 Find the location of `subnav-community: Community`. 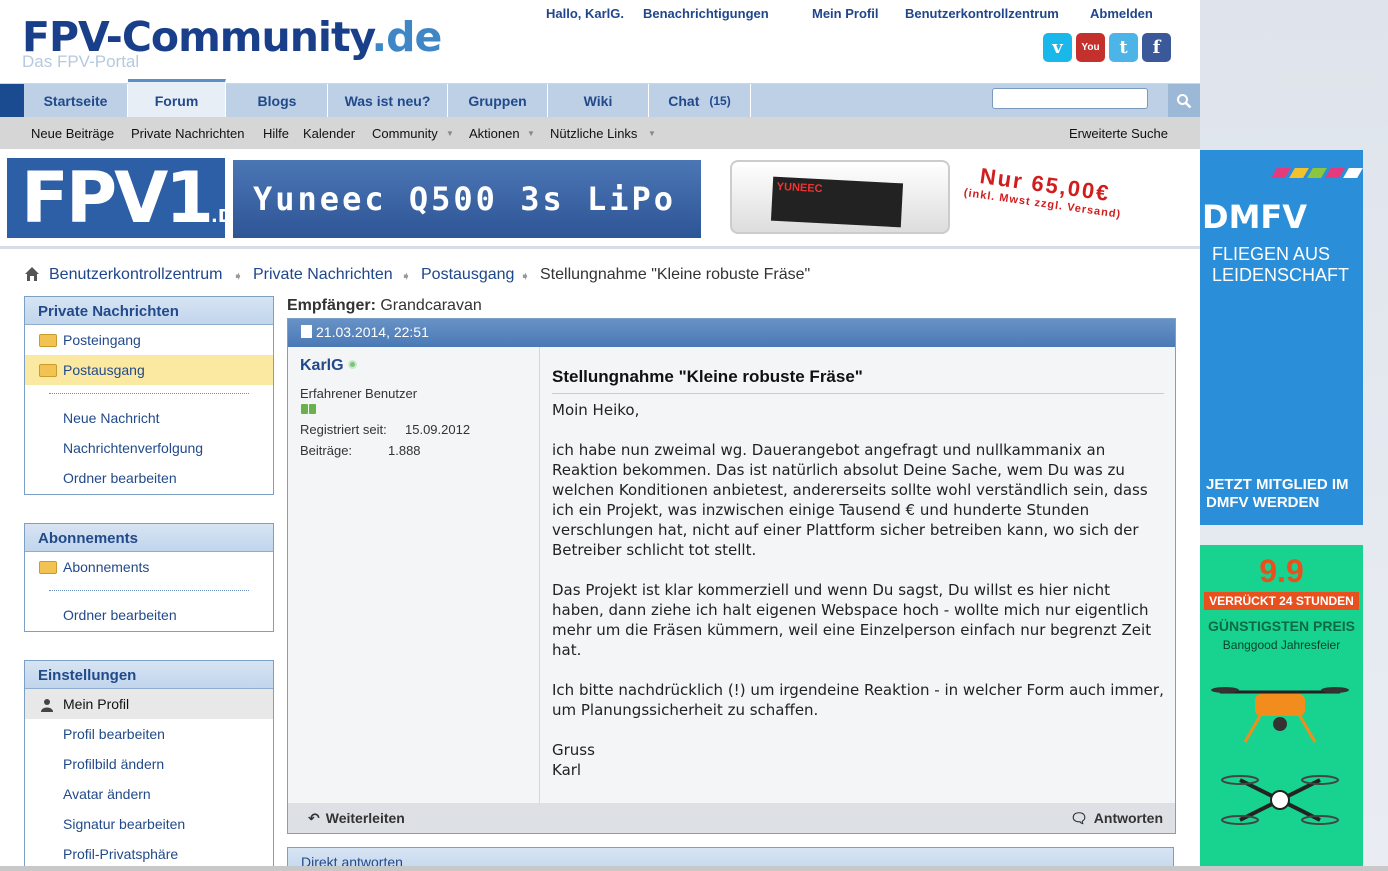

subnav-community: Community is located at coordinates (405, 133).